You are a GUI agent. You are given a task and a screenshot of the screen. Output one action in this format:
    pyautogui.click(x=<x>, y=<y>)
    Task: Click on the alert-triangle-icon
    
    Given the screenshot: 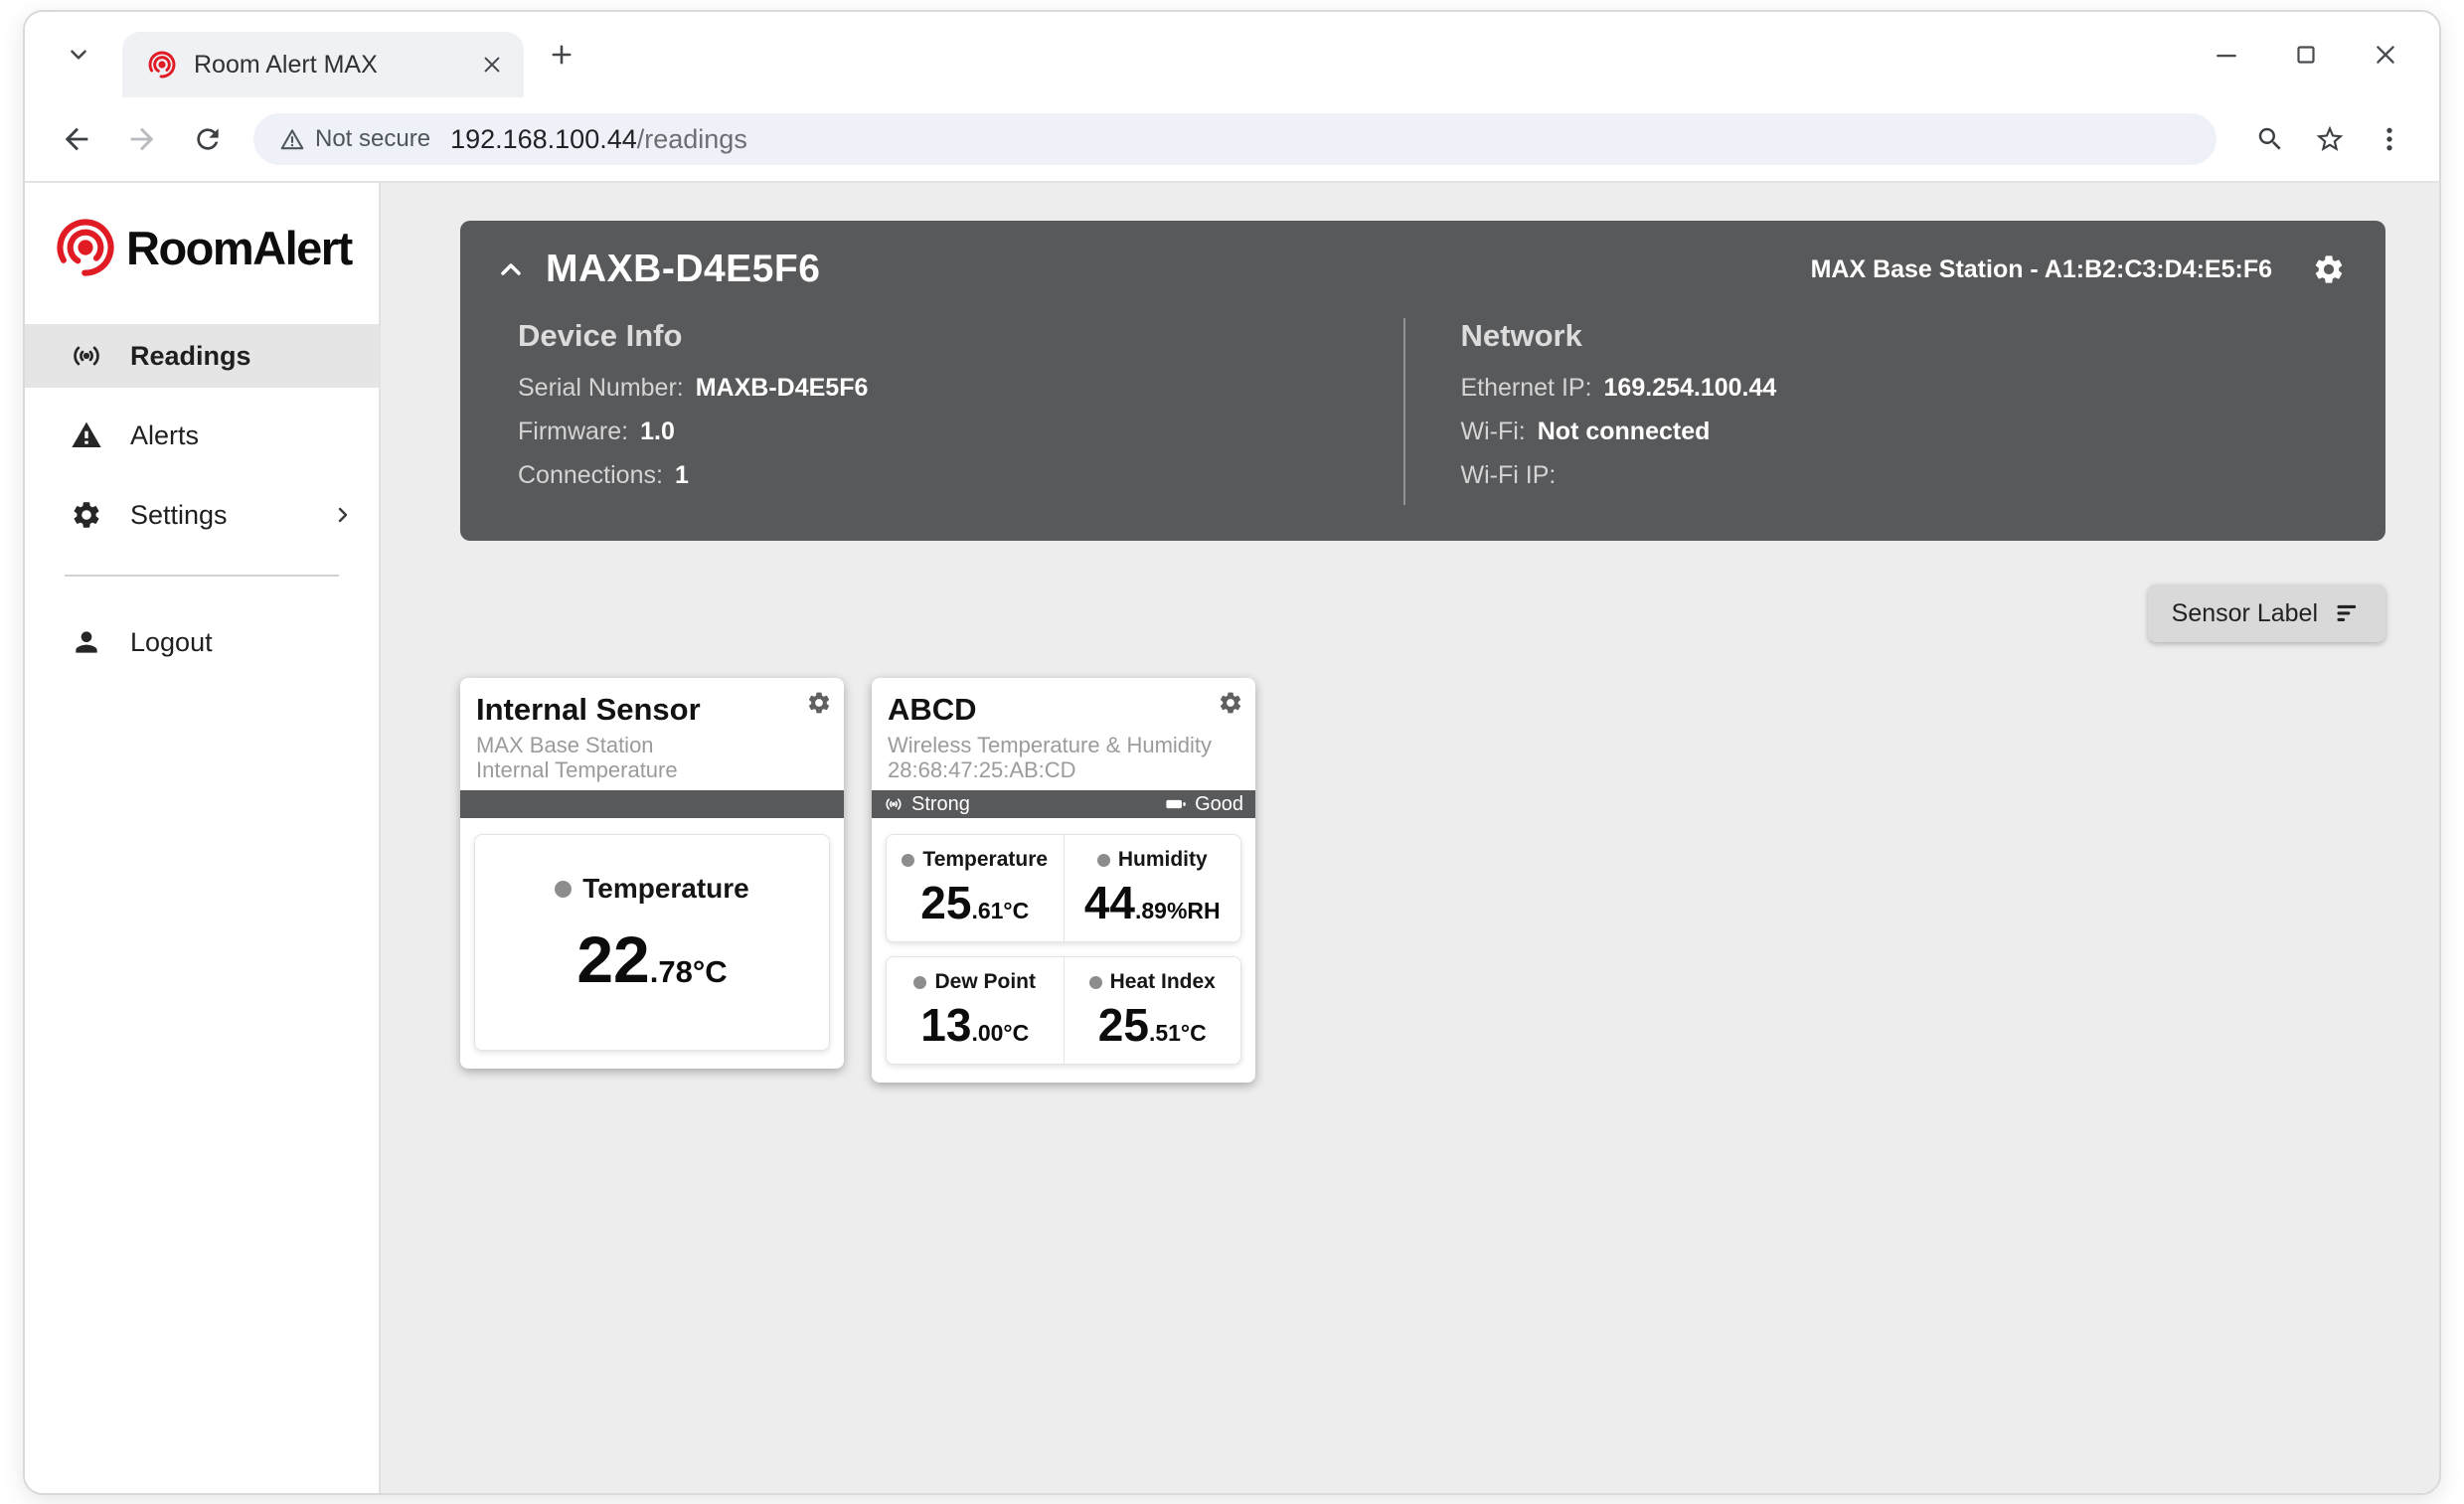 What is the action you would take?
    pyautogui.click(x=87, y=435)
    